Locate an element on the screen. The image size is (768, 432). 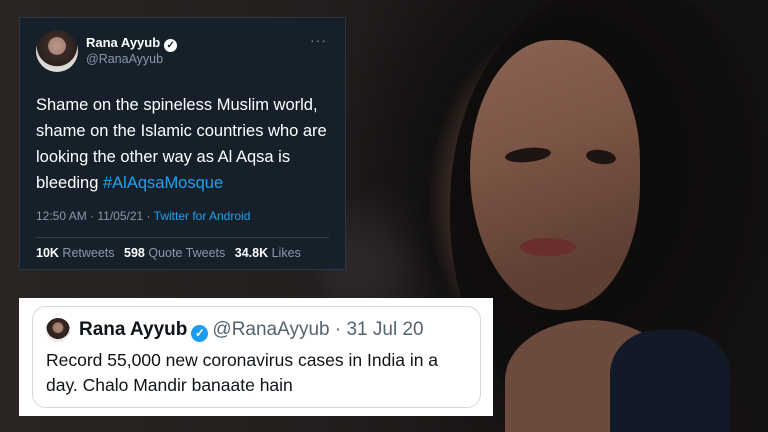
photo-lips is located at coordinates (548, 247).